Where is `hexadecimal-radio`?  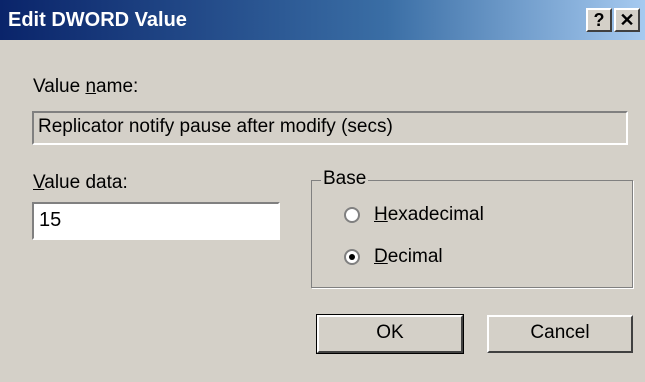
hexadecimal-radio is located at coordinates (352, 215).